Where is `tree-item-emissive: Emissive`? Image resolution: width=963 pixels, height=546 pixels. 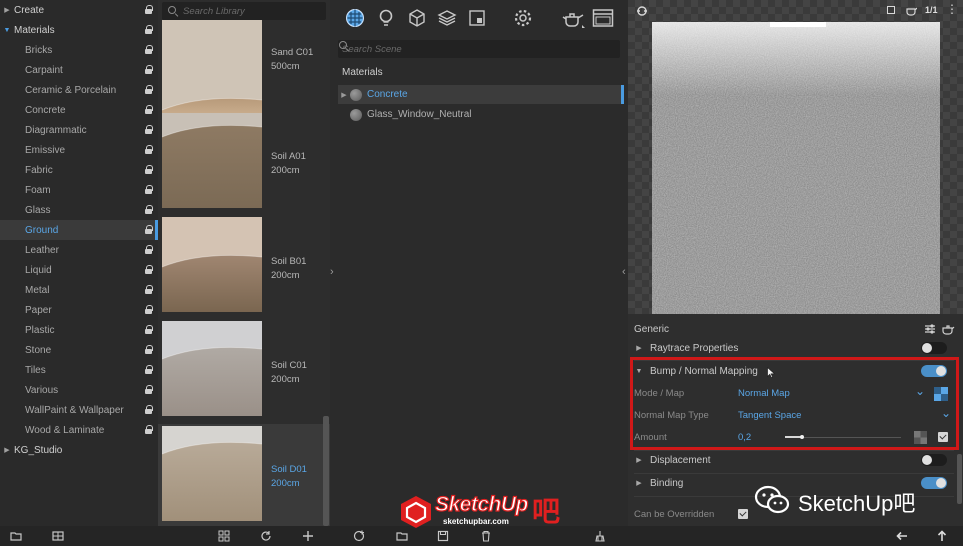
tree-item-emissive: Emissive is located at coordinates (79, 150).